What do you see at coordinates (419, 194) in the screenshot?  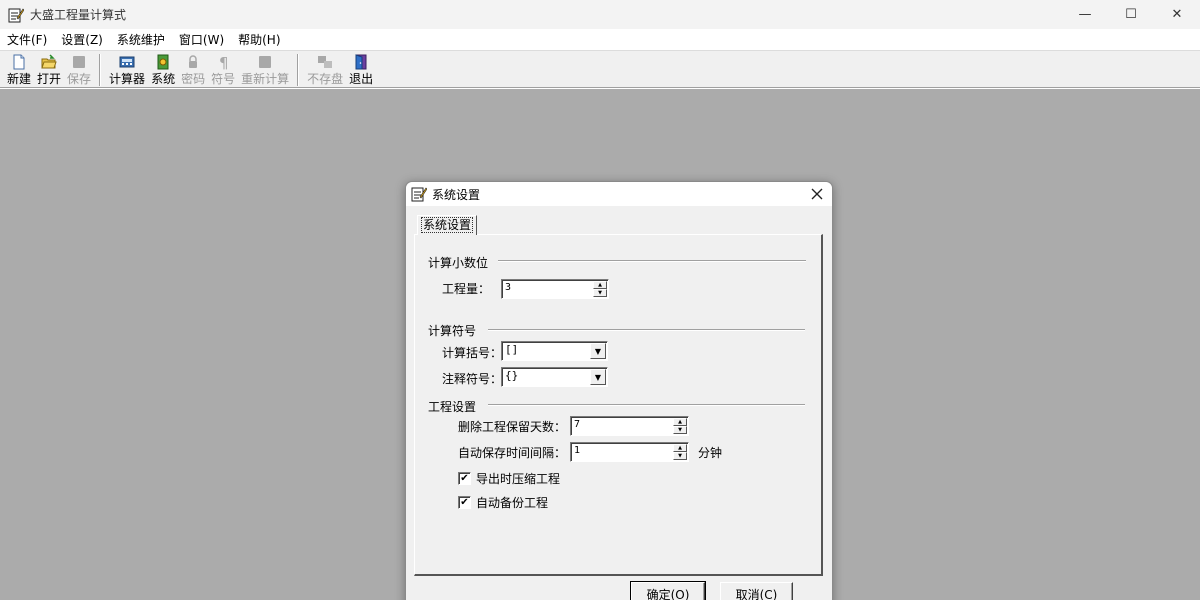 I see `dialog-notepad-icon` at bounding box center [419, 194].